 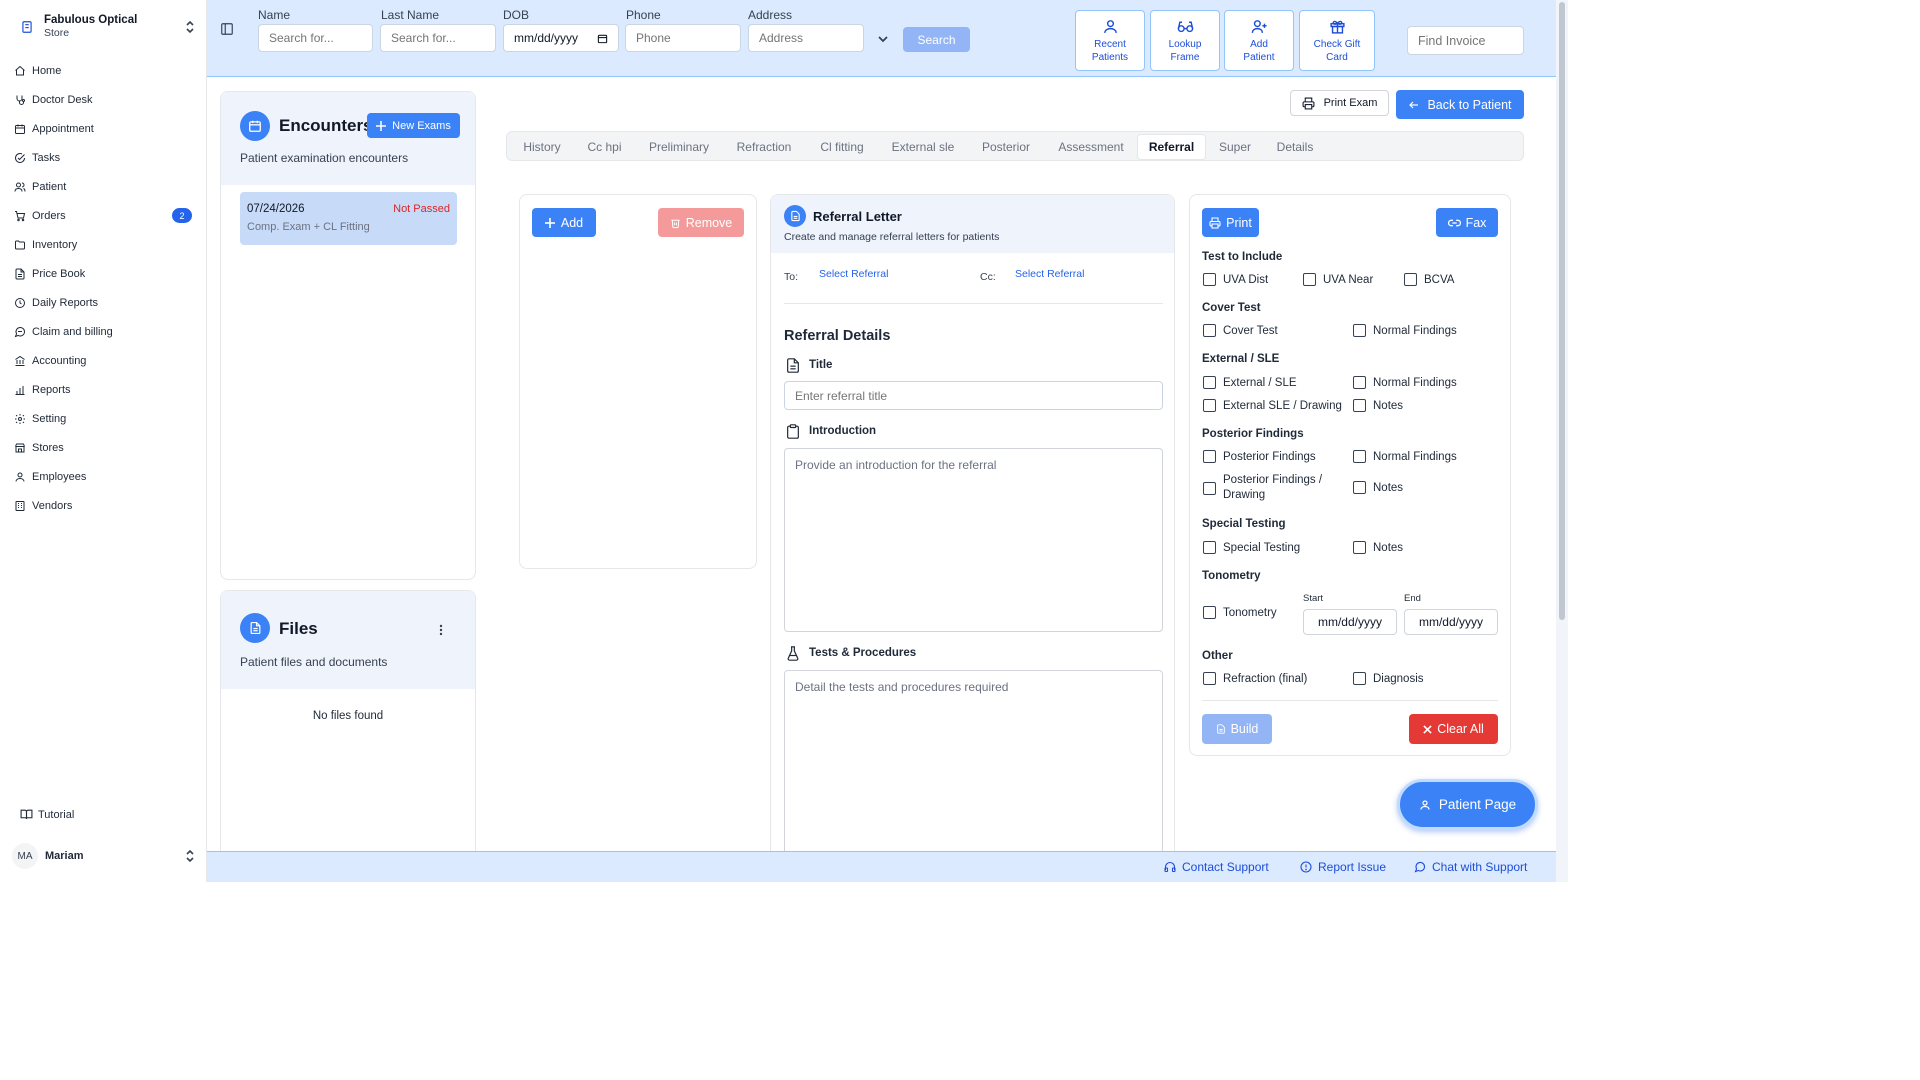 What do you see at coordinates (973, 395) in the screenshot?
I see `referral-title-input` at bounding box center [973, 395].